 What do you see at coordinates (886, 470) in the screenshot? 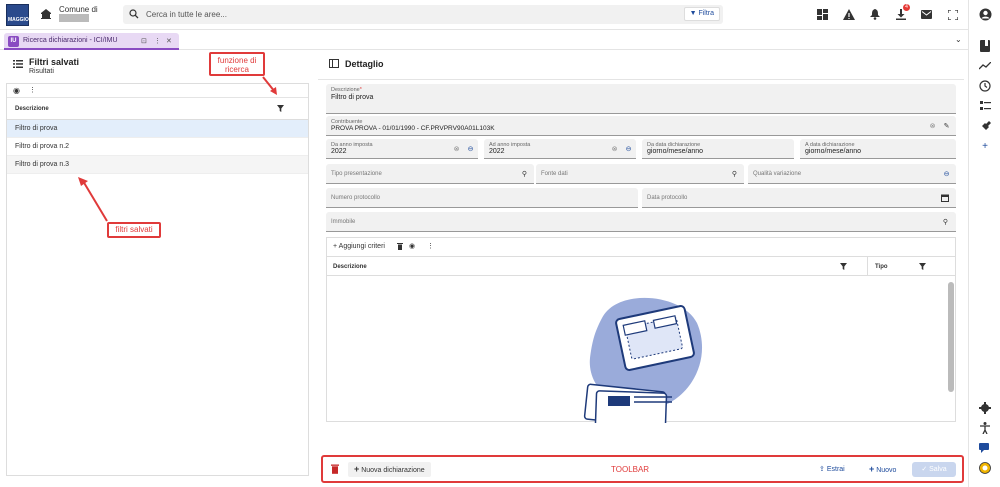
I see `nuovo-label: Nuovo` at bounding box center [886, 470].